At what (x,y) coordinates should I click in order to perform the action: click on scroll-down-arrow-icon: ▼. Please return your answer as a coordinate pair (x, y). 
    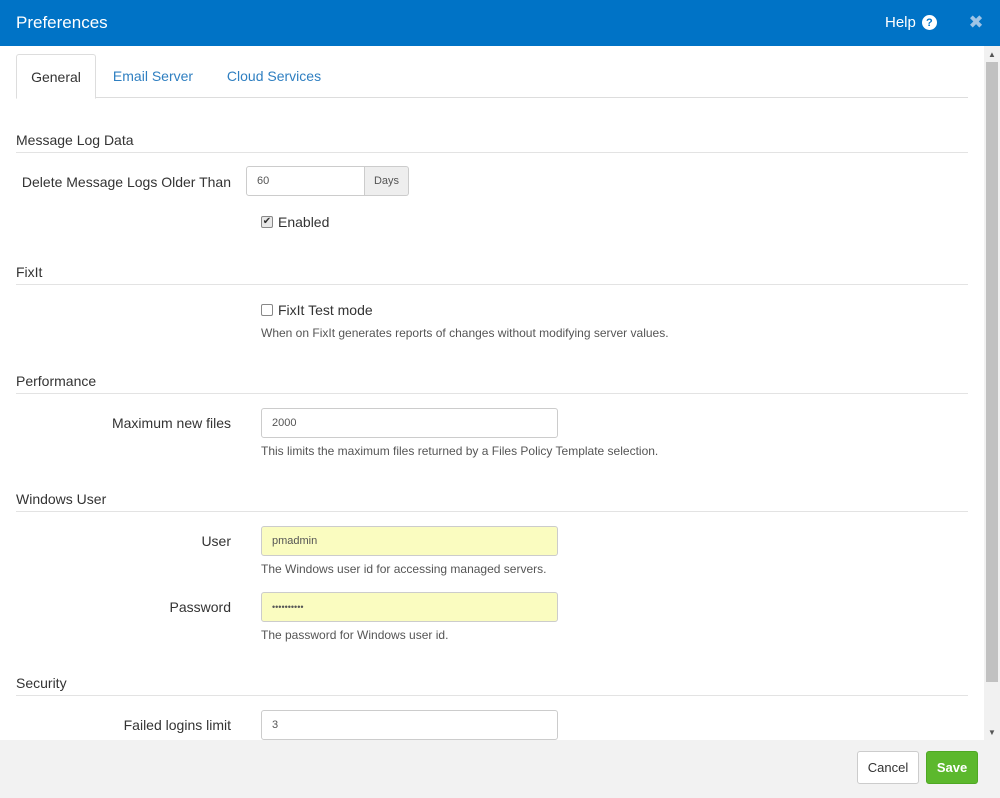
    Looking at the image, I should click on (992, 732).